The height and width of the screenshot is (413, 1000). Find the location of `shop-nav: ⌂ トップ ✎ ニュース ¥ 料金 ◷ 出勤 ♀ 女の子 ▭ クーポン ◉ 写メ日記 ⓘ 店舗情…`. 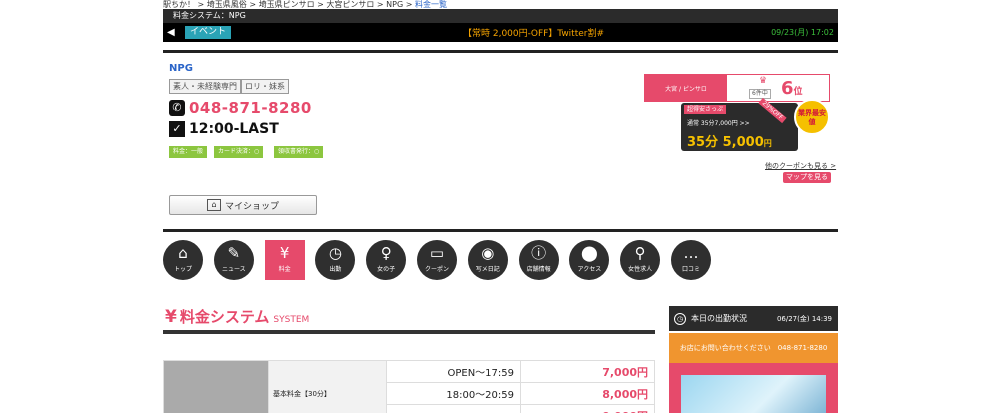

shop-nav: ⌂ トップ ✎ ニュース ¥ 料金 ◷ 出勤 ♀ 女の子 ▭ クーポン ◉ 写メ日記 ⓘ 店舗情… is located at coordinates (442, 260).